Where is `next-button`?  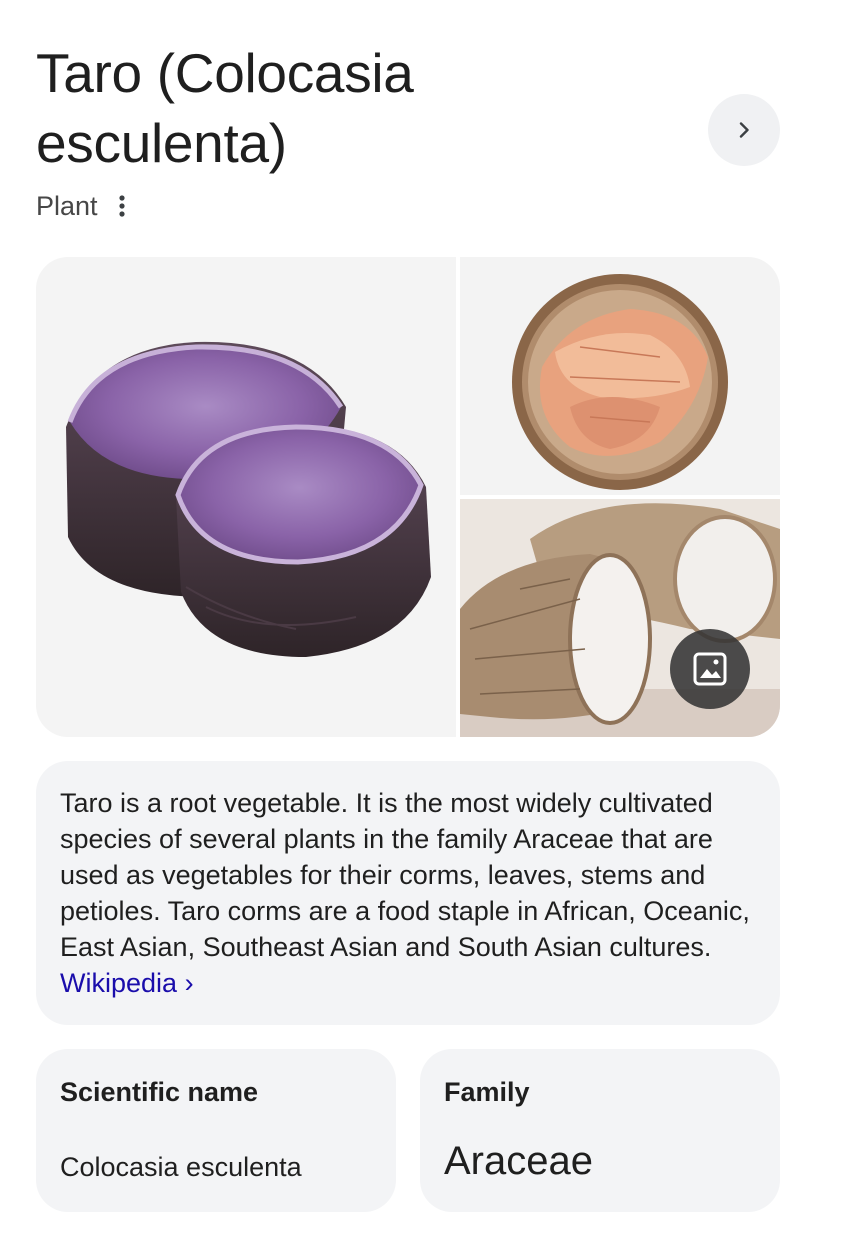
next-button is located at coordinates (744, 130).